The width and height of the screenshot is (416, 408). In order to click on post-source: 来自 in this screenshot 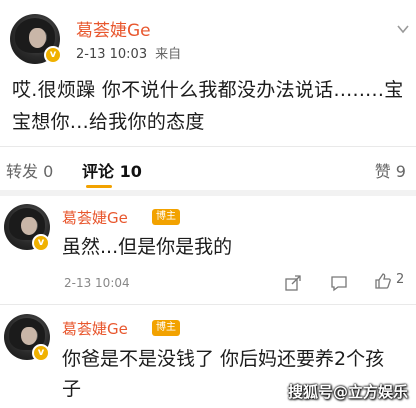, I will do `click(168, 54)`.